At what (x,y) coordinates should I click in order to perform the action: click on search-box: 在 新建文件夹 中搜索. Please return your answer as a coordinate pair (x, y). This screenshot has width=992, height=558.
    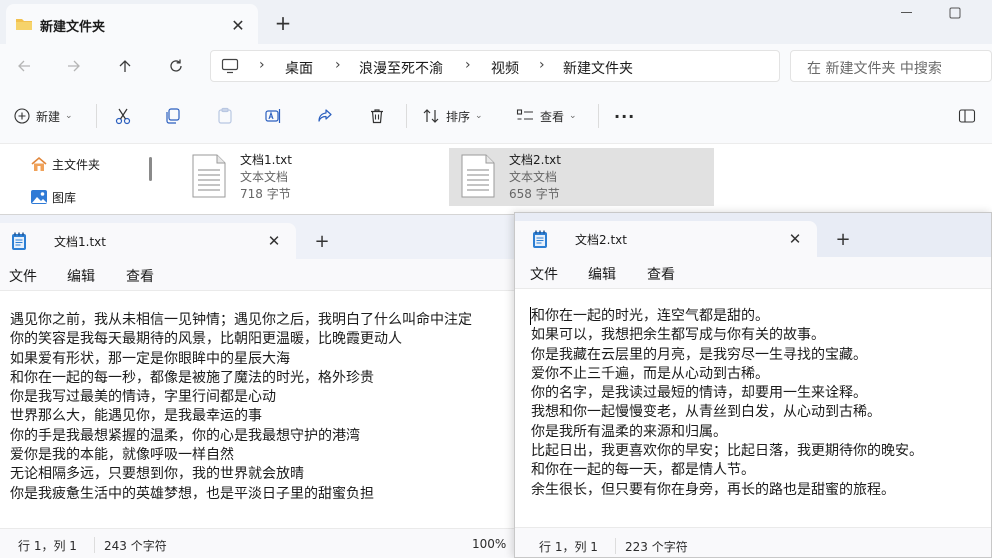
    Looking at the image, I should click on (891, 66).